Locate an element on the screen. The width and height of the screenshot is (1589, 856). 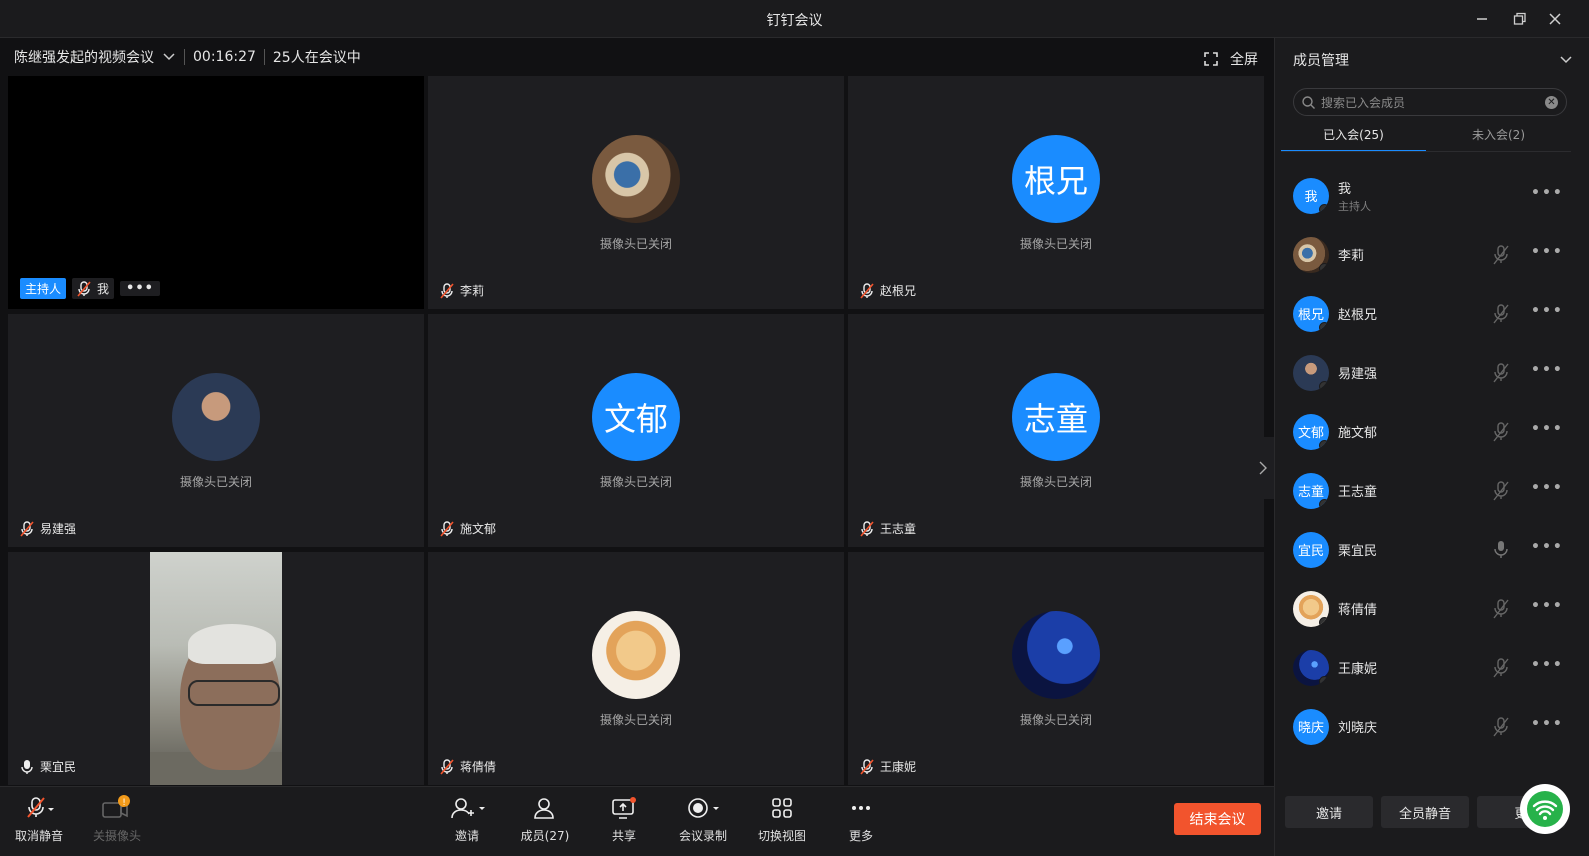
camera-button: ! 关摄像头 is located at coordinates (117, 819).